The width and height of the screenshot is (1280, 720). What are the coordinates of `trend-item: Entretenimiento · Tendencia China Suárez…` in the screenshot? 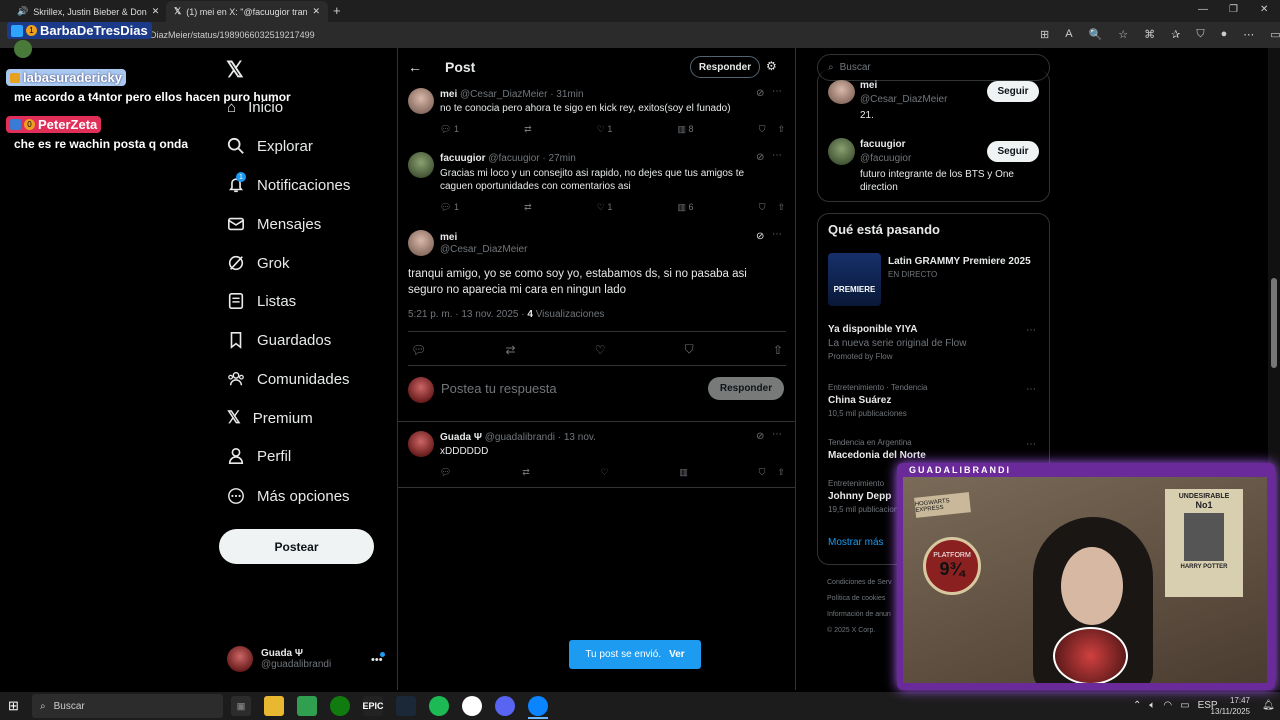 It's located at (933, 400).